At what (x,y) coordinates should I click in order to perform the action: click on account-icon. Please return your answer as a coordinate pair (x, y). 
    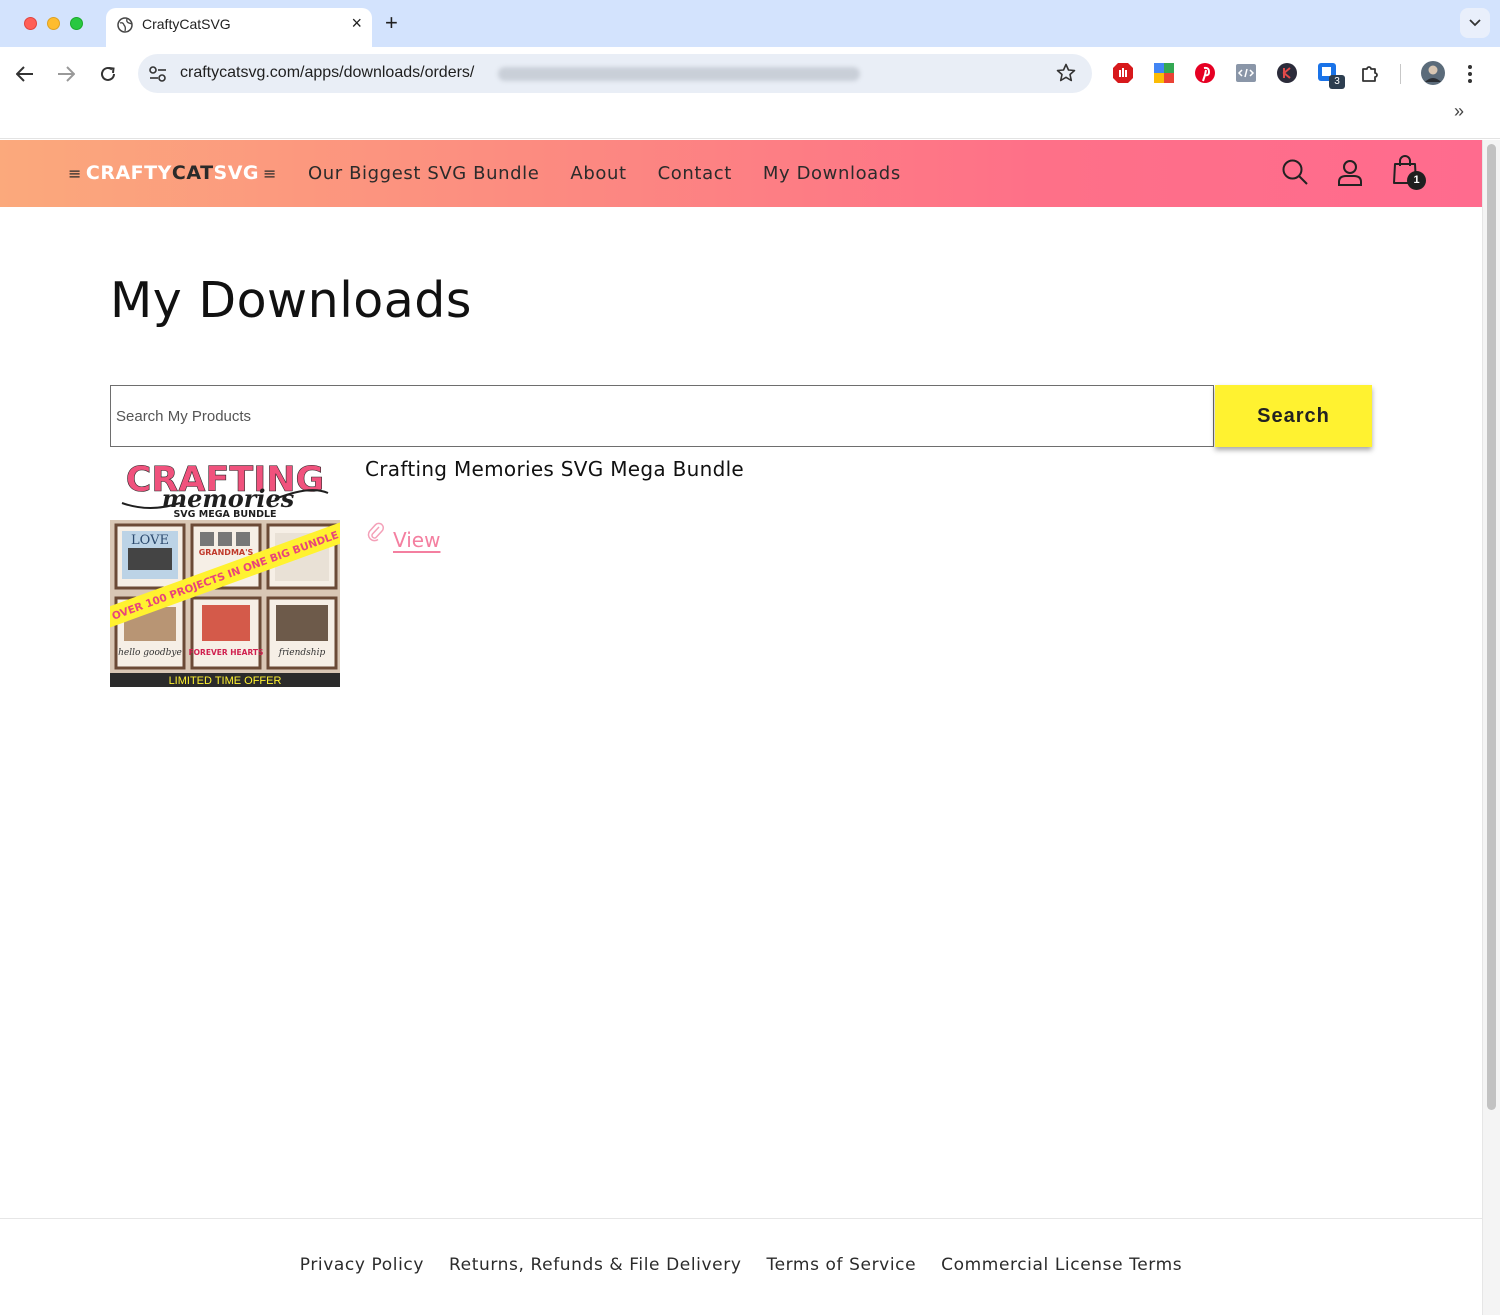
    Looking at the image, I should click on (1350, 172).